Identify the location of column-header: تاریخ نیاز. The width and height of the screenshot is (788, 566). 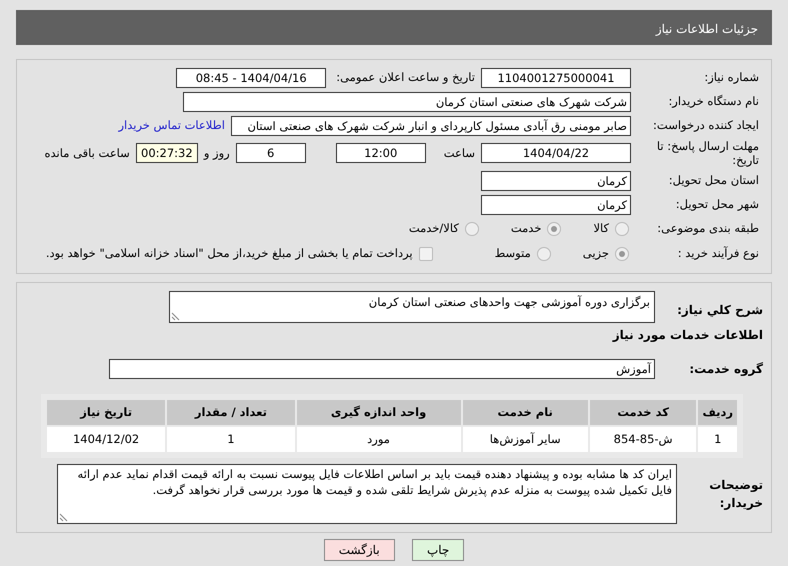
(106, 412).